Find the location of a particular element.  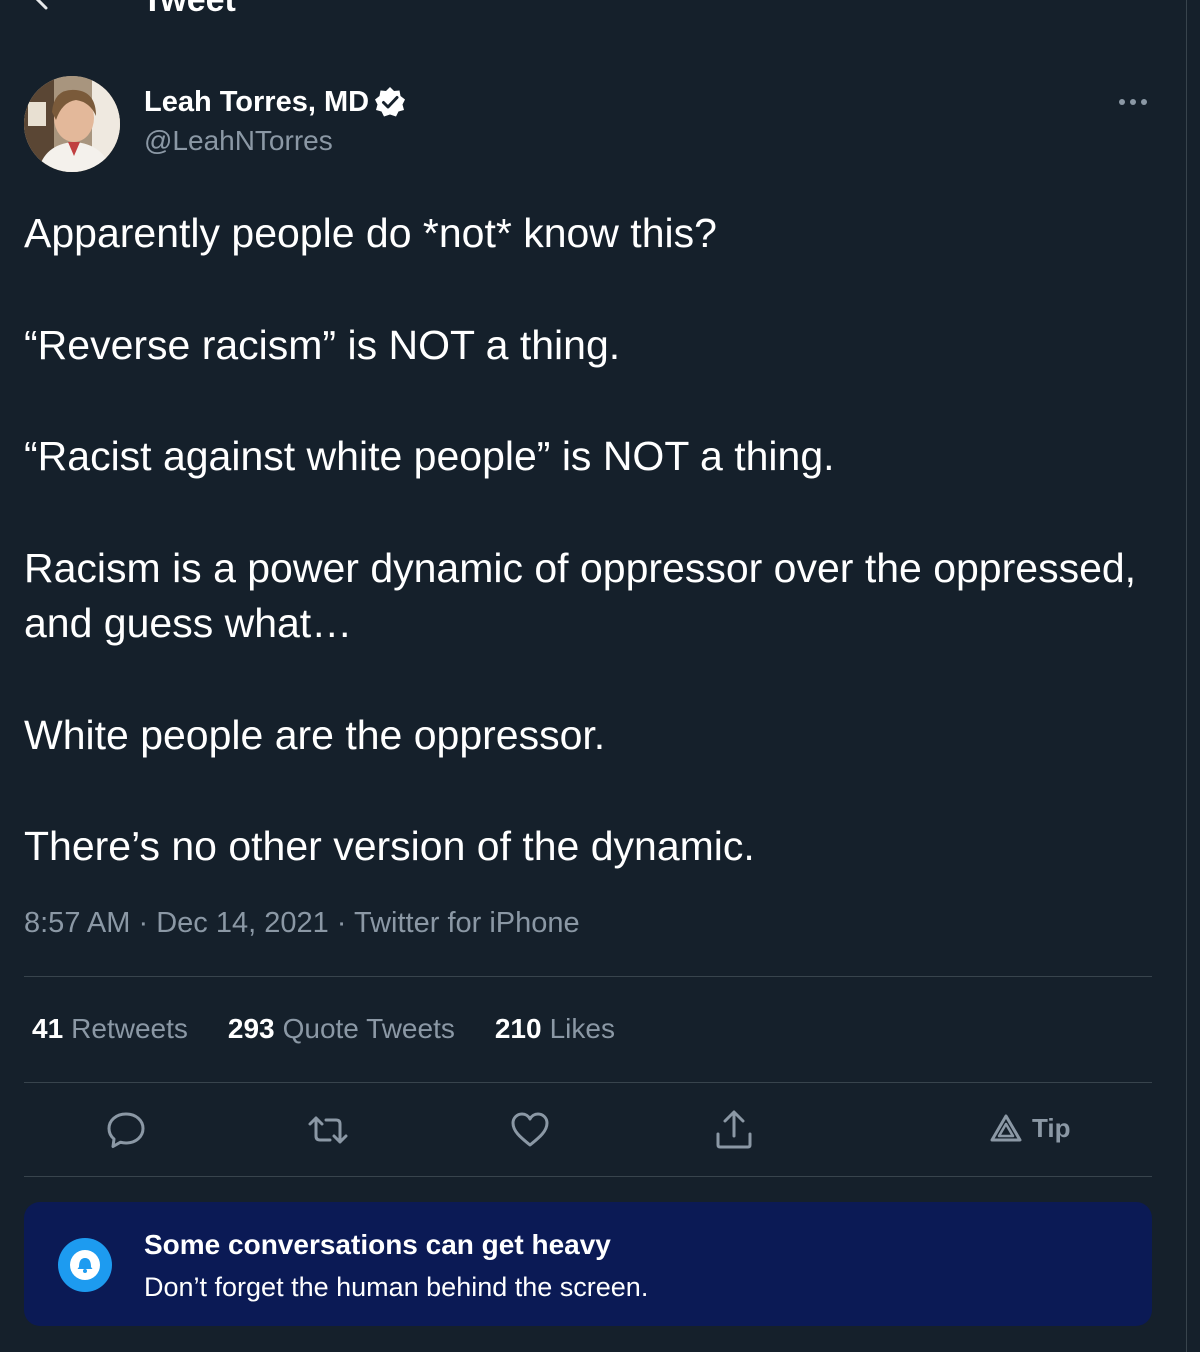

retweets-stat: 41 Retweets is located at coordinates (110, 1029).